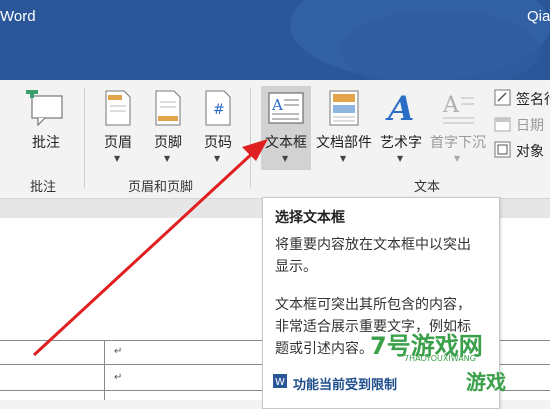 This screenshot has width=550, height=409. I want to click on object-button: 对象, so click(522, 151).